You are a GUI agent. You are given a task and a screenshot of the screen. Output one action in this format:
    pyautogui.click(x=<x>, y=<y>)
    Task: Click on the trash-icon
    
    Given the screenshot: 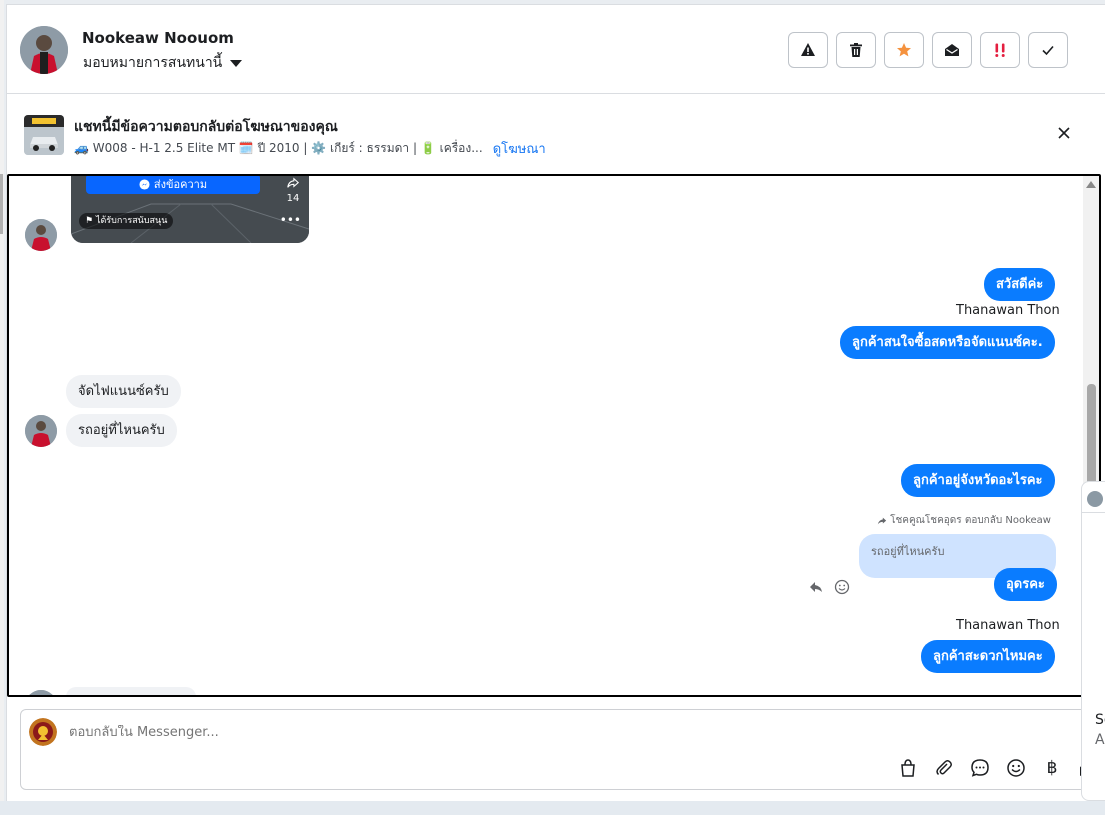 What is the action you would take?
    pyautogui.click(x=856, y=50)
    